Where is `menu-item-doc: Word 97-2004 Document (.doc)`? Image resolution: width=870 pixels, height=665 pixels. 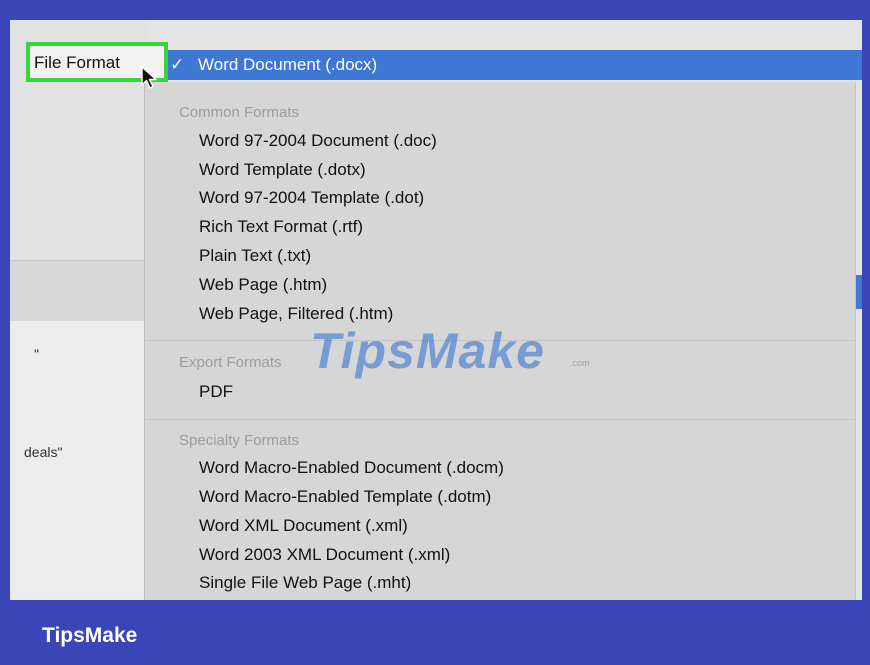
menu-item-doc: Word 97-2004 Document (.doc) is located at coordinates (318, 141).